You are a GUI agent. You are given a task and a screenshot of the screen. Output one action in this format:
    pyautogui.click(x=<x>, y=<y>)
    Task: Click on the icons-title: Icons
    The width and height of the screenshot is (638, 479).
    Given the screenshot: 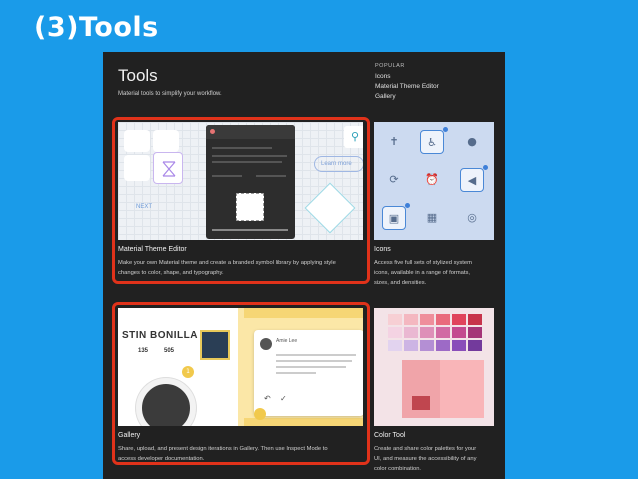 What is the action you would take?
    pyautogui.click(x=382, y=249)
    